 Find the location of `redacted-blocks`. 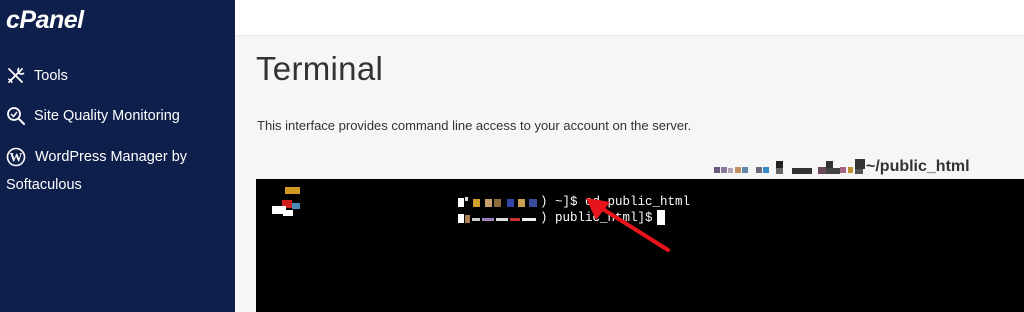

redacted-blocks is located at coordinates (336, 199).